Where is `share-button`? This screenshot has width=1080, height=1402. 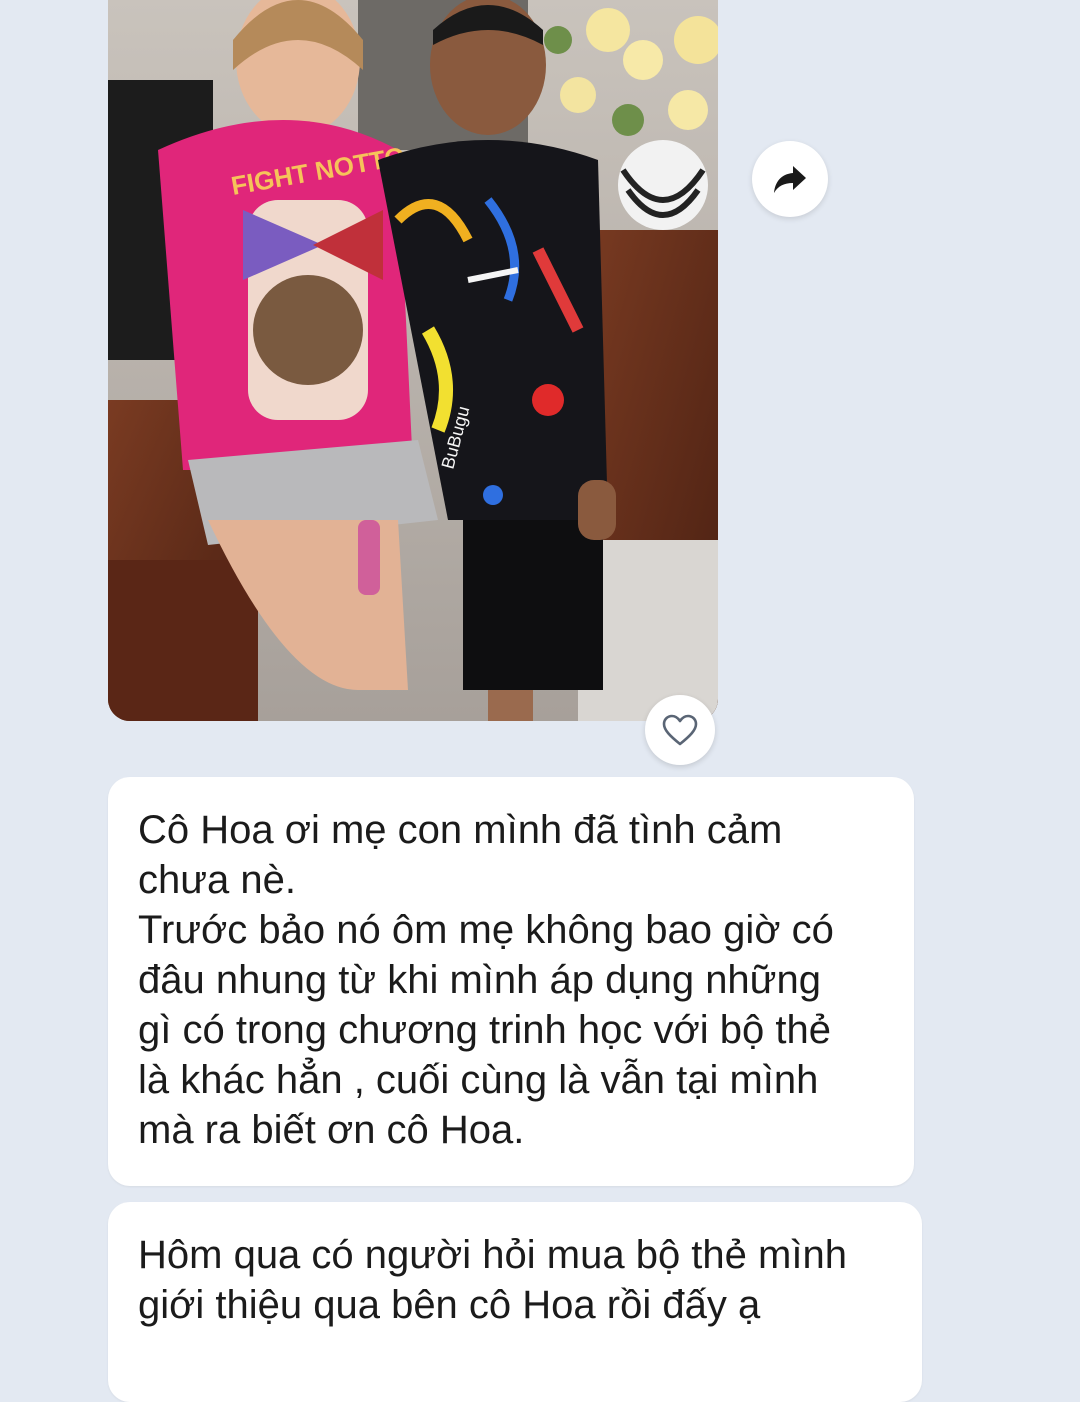
share-button is located at coordinates (790, 179).